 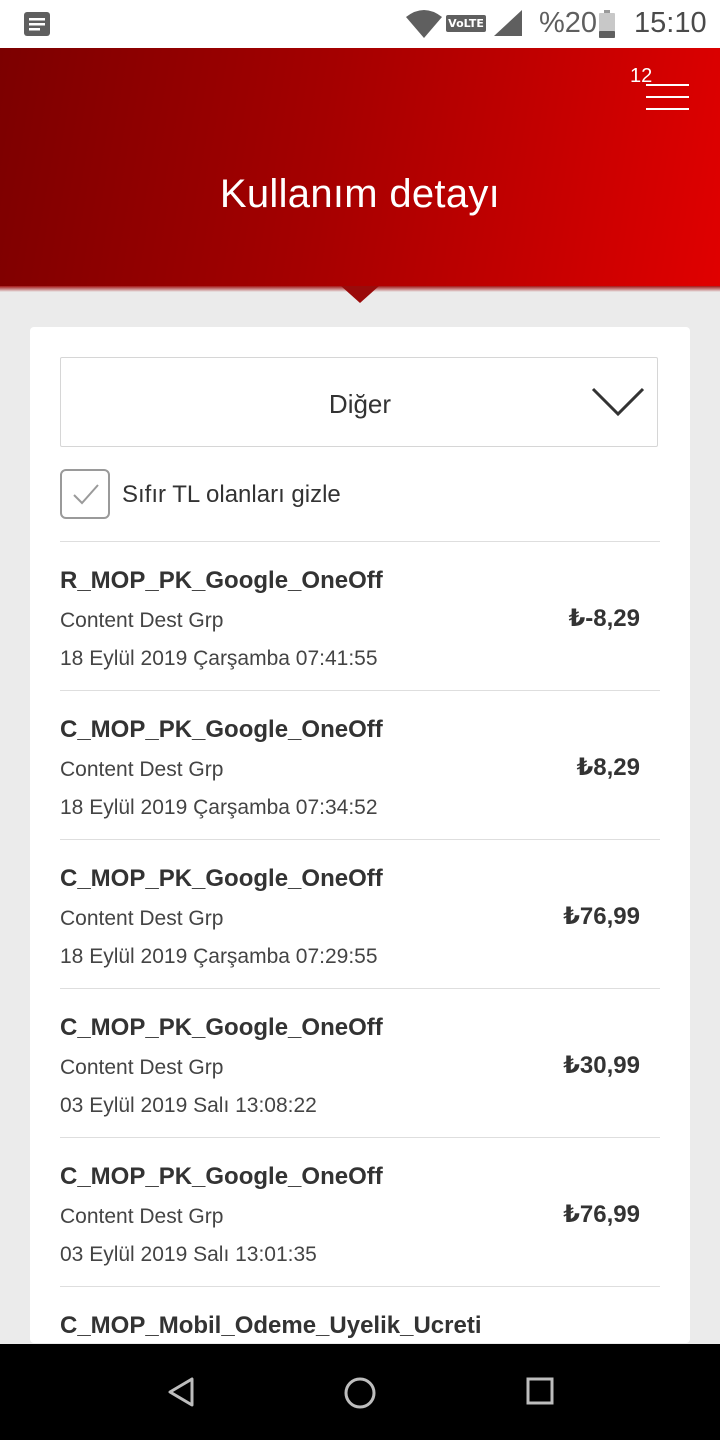 What do you see at coordinates (188, 1105) in the screenshot?
I see `transaction-date: 03 Eylül 2019 Salı 13:08:22` at bounding box center [188, 1105].